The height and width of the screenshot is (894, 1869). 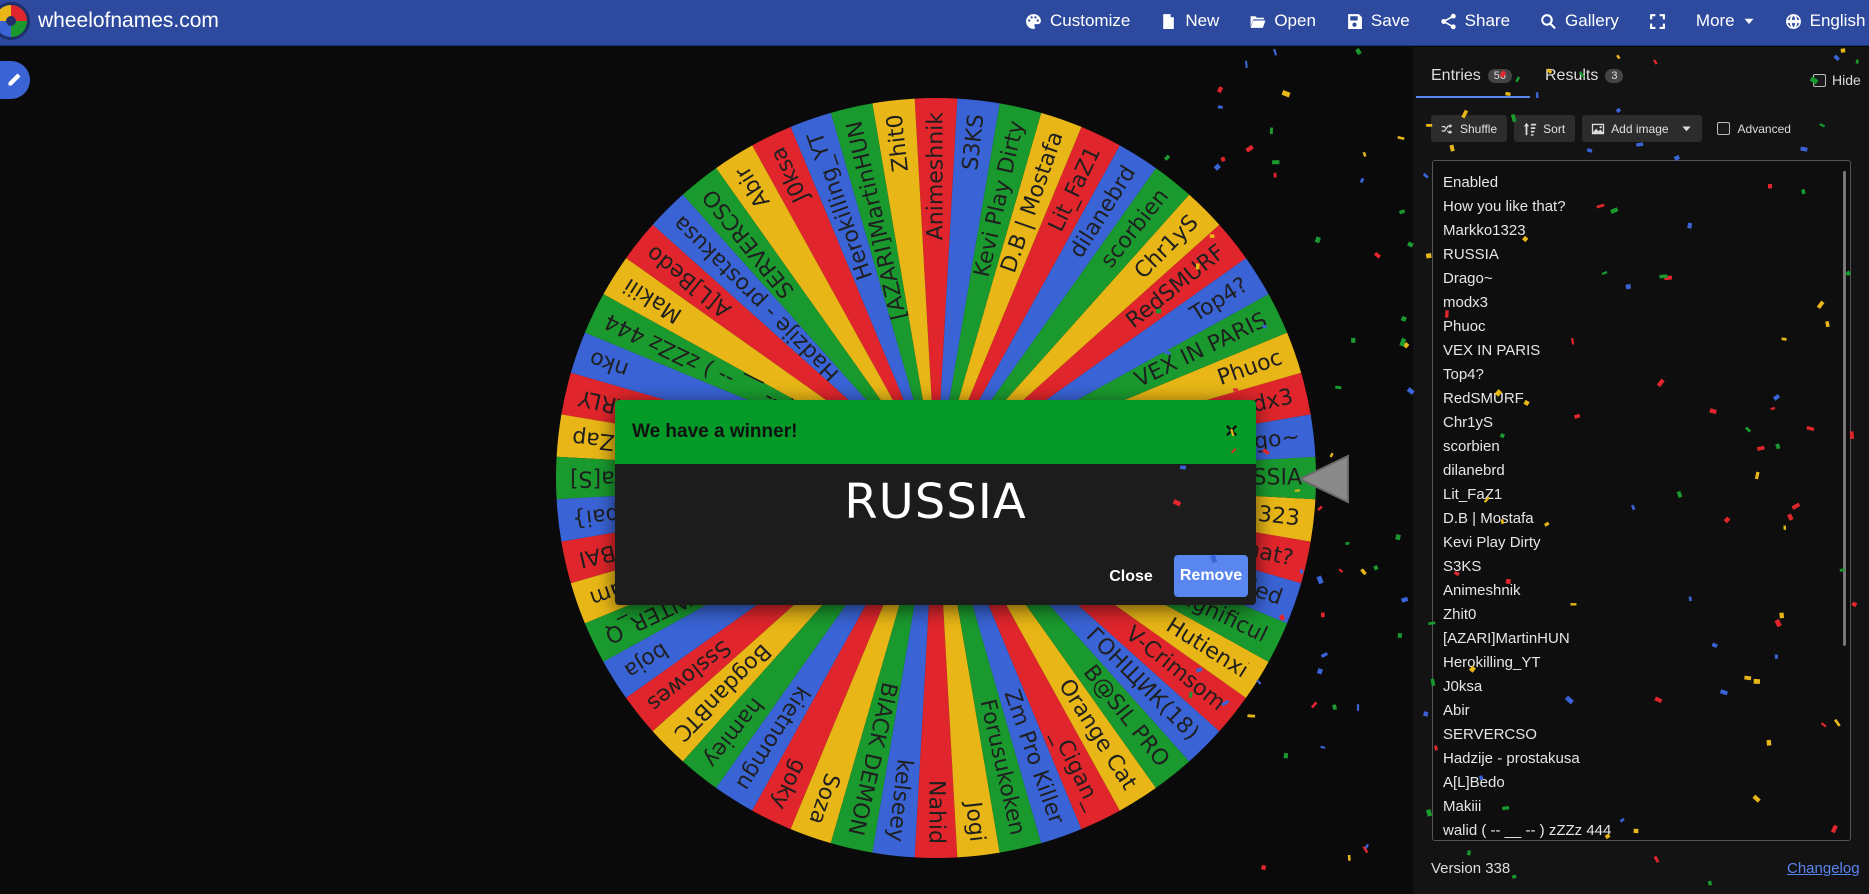 I want to click on entry-item: Enabled, so click(x=1646, y=183).